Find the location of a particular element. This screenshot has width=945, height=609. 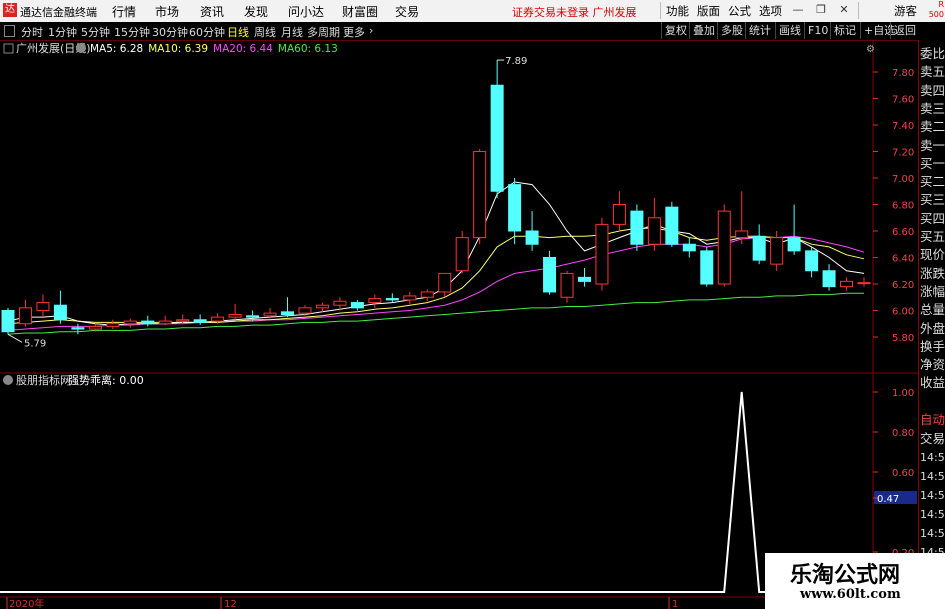

close-icon: ✕ is located at coordinates (844, 10).